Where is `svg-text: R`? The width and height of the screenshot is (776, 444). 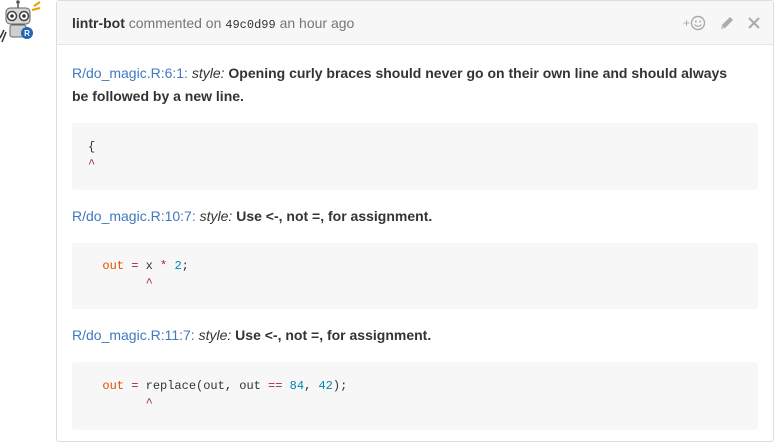
svg-text: R is located at coordinates (27, 33).